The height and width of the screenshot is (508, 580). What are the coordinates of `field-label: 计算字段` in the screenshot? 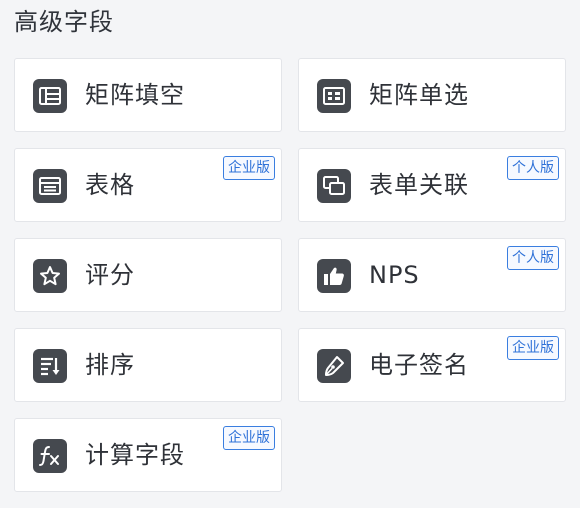 It's located at (135, 455).